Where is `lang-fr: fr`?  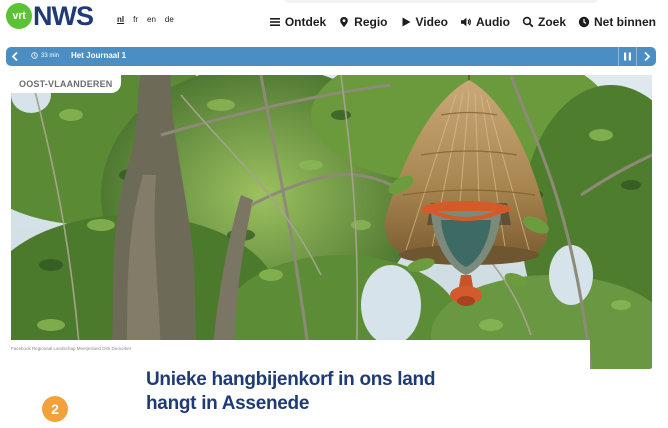
lang-fr: fr is located at coordinates (135, 19).